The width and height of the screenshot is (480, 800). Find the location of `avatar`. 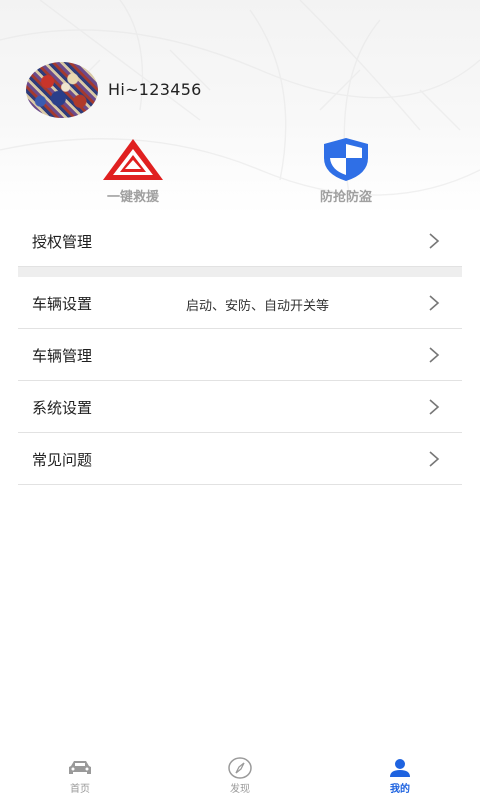

avatar is located at coordinates (62, 90).